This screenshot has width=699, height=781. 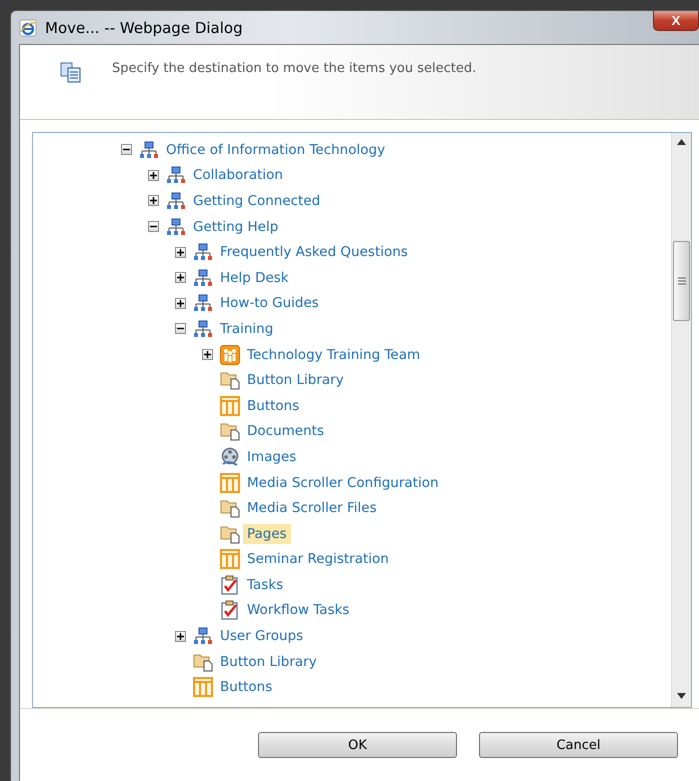 What do you see at coordinates (333, 354) in the screenshot?
I see `tree-item: Technology Training Team` at bounding box center [333, 354].